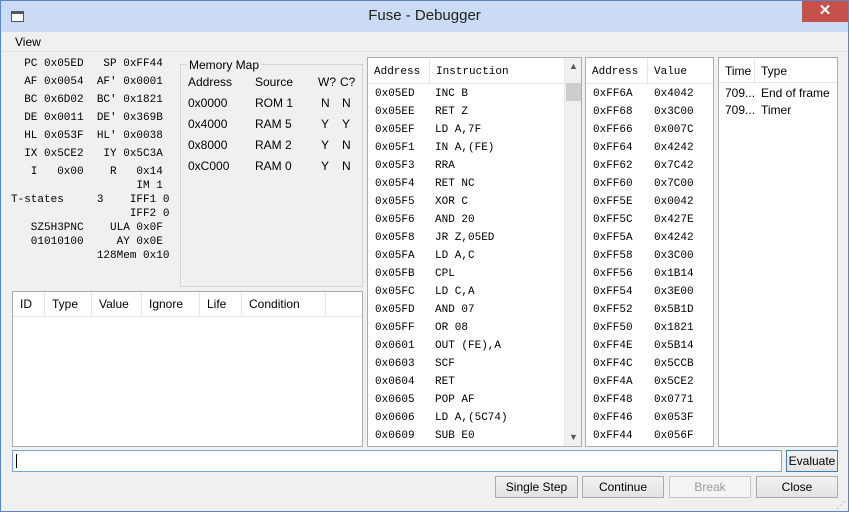 This screenshot has width=849, height=512. What do you see at coordinates (325, 124) in the screenshot?
I see `memory-map-writable: Y` at bounding box center [325, 124].